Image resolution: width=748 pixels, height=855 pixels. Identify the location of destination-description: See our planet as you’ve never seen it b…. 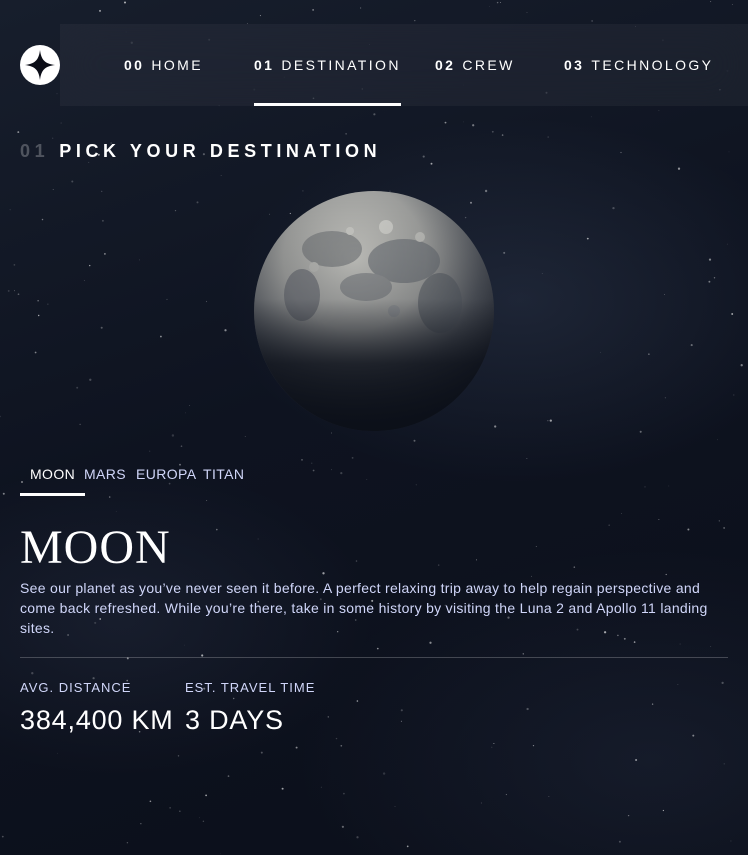
(364, 608).